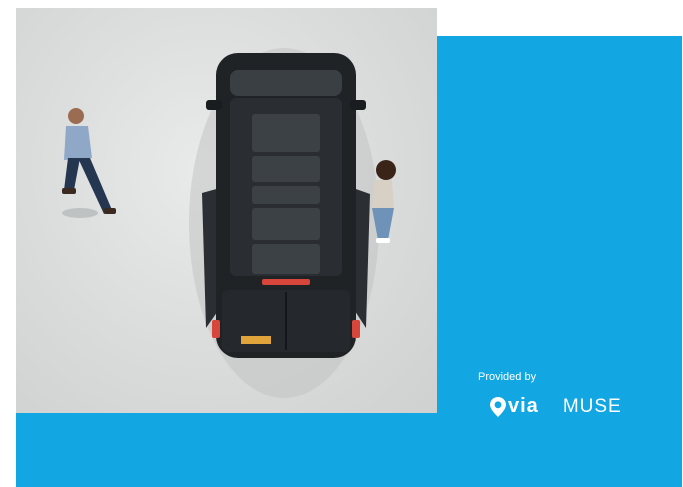 The image size is (683, 487). I want to click on via-logo-text: via, so click(523, 406).